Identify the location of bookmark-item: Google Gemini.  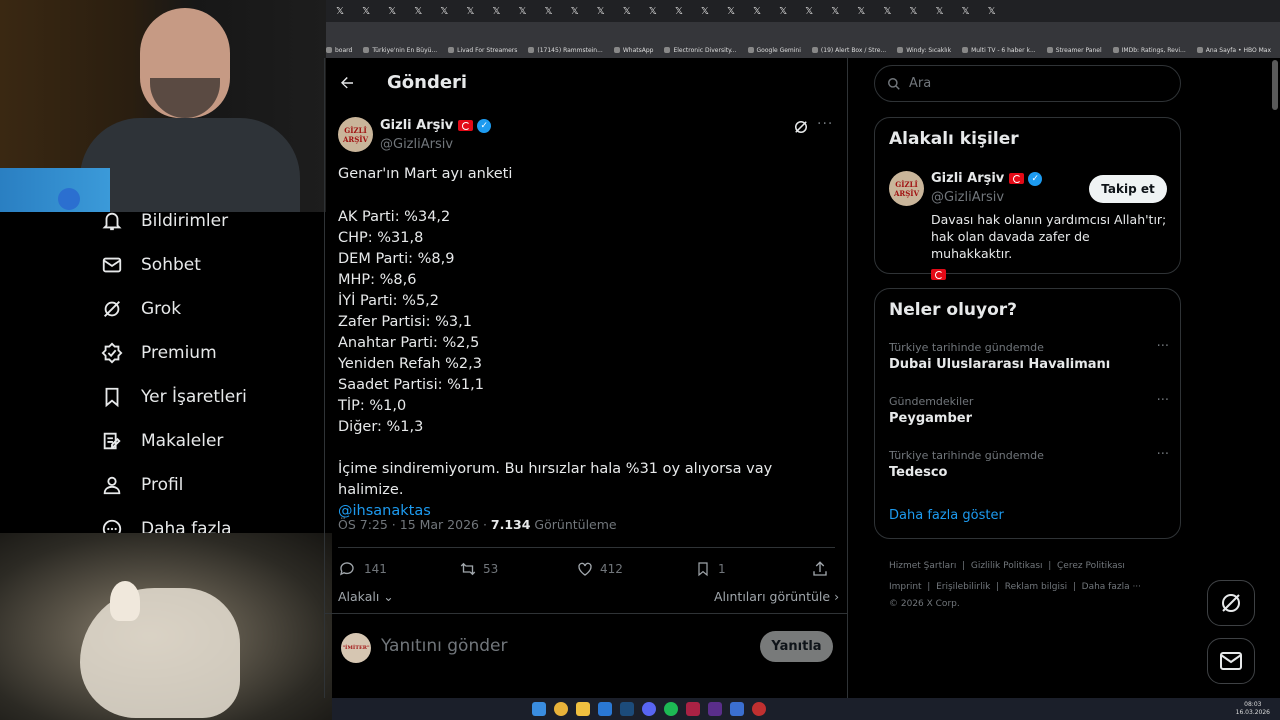
(774, 50).